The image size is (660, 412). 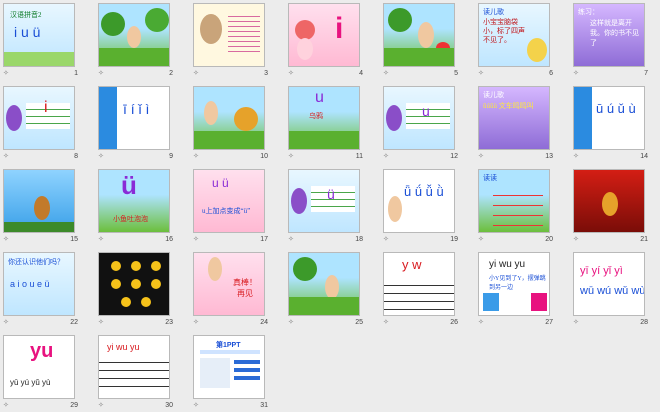 What do you see at coordinates (420, 289) in the screenshot?
I see `slide-thumbnail-26: y w ✧ 26` at bounding box center [420, 289].